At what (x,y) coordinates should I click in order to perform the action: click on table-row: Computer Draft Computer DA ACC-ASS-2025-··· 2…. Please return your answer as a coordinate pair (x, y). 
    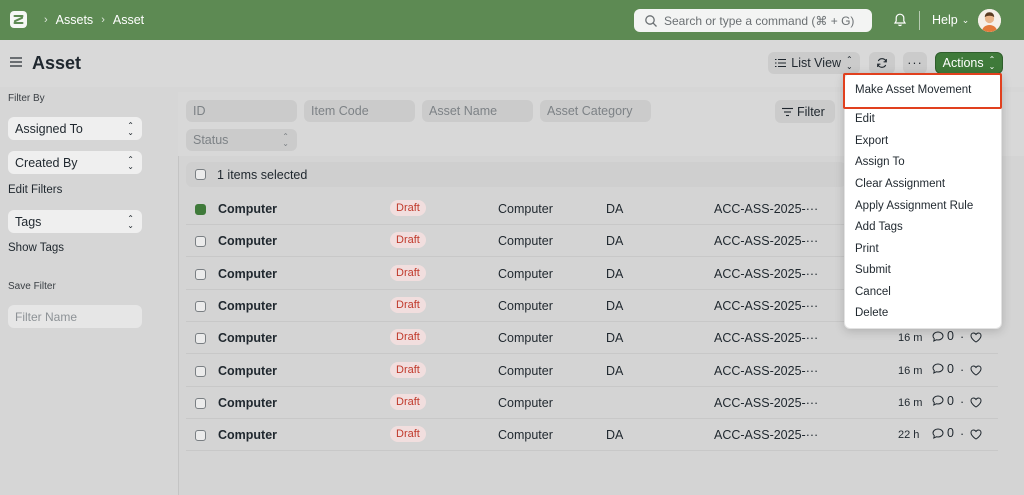
    Looking at the image, I should click on (592, 435).